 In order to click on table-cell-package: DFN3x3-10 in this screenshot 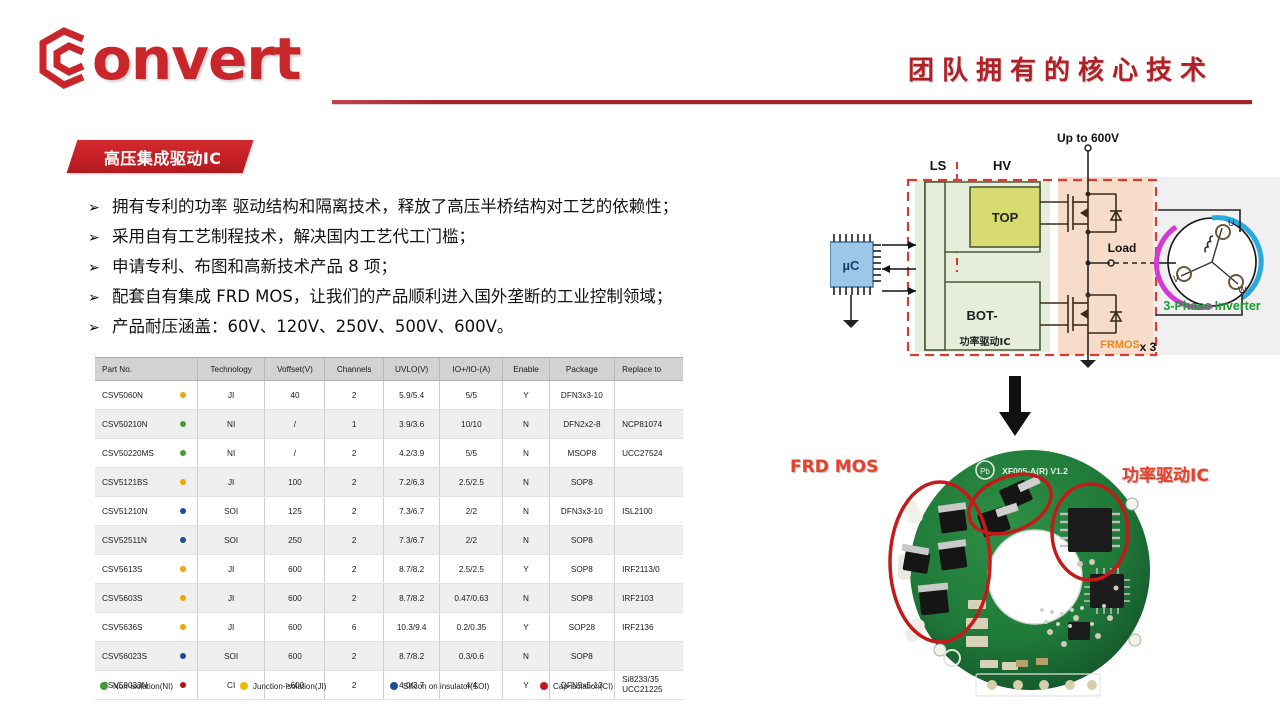, I will do `click(582, 395)`.